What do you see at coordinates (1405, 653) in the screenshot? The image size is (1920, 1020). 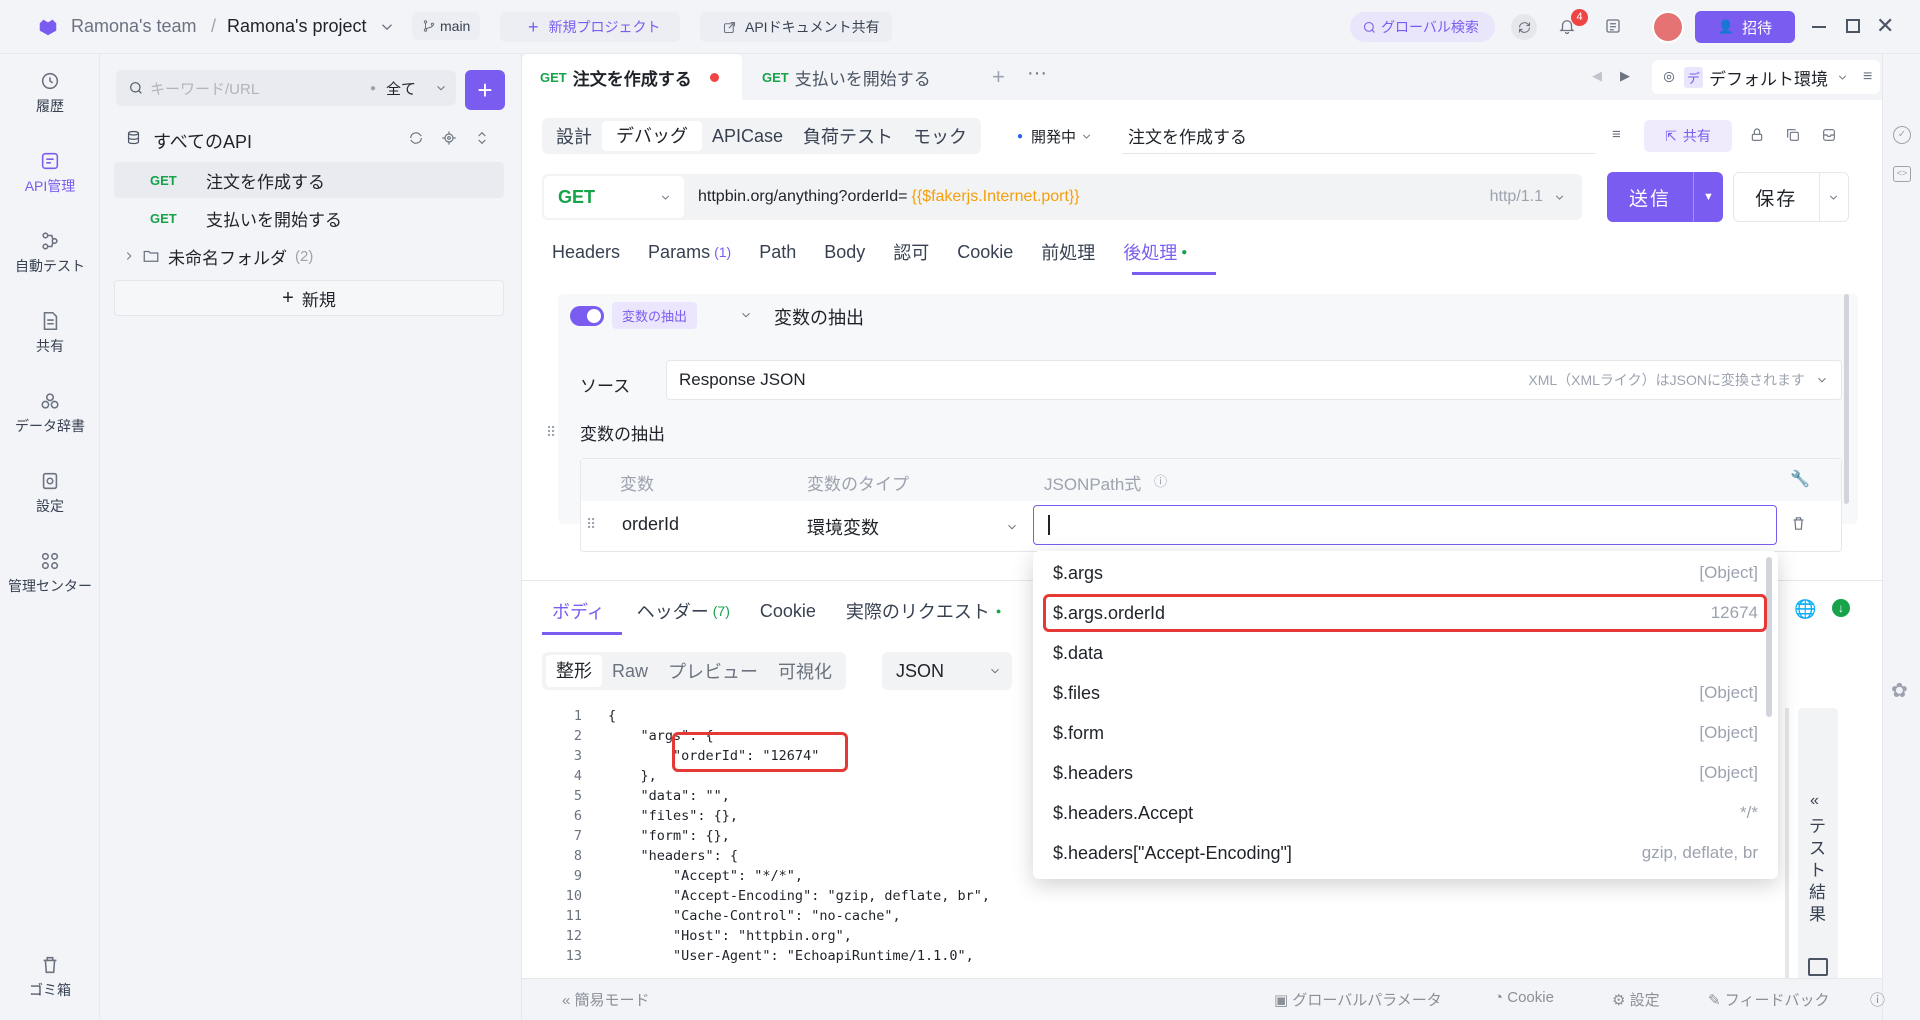 I see `suggestion-item: $.data` at bounding box center [1405, 653].